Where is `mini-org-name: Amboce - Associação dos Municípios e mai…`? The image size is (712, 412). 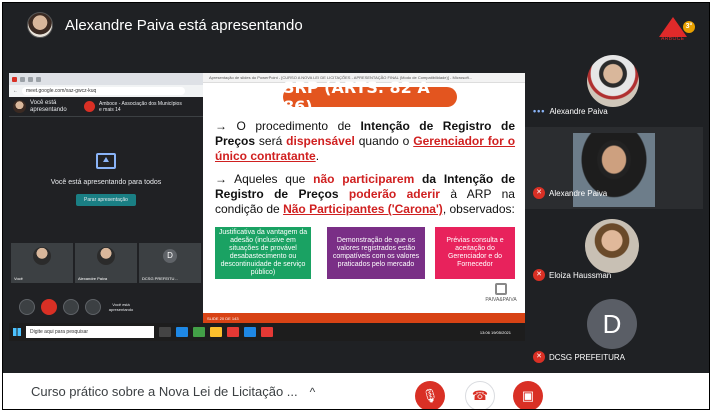
mini-org-name: Amboce - Associação dos Municípios e mai… is located at coordinates (140, 107).